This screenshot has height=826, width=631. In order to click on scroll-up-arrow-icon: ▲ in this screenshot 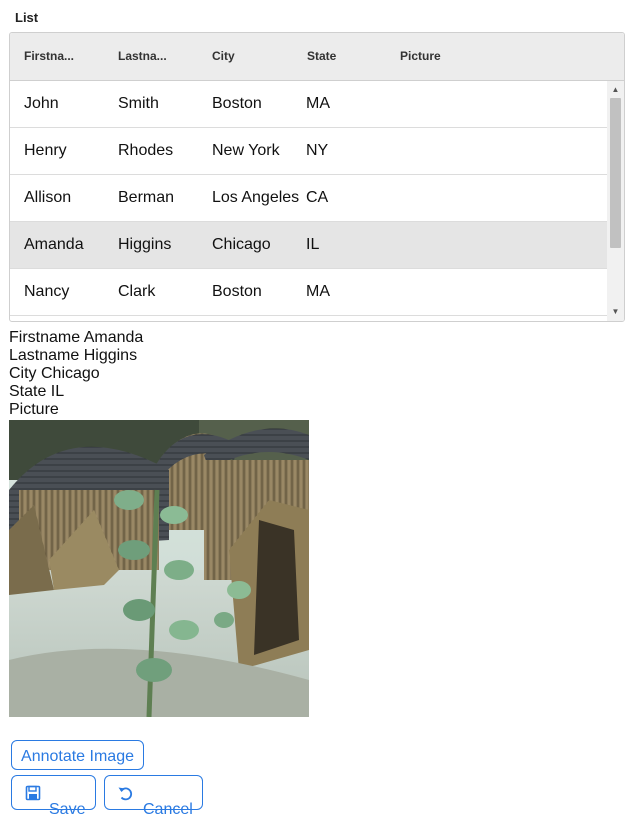, I will do `click(615, 90)`.